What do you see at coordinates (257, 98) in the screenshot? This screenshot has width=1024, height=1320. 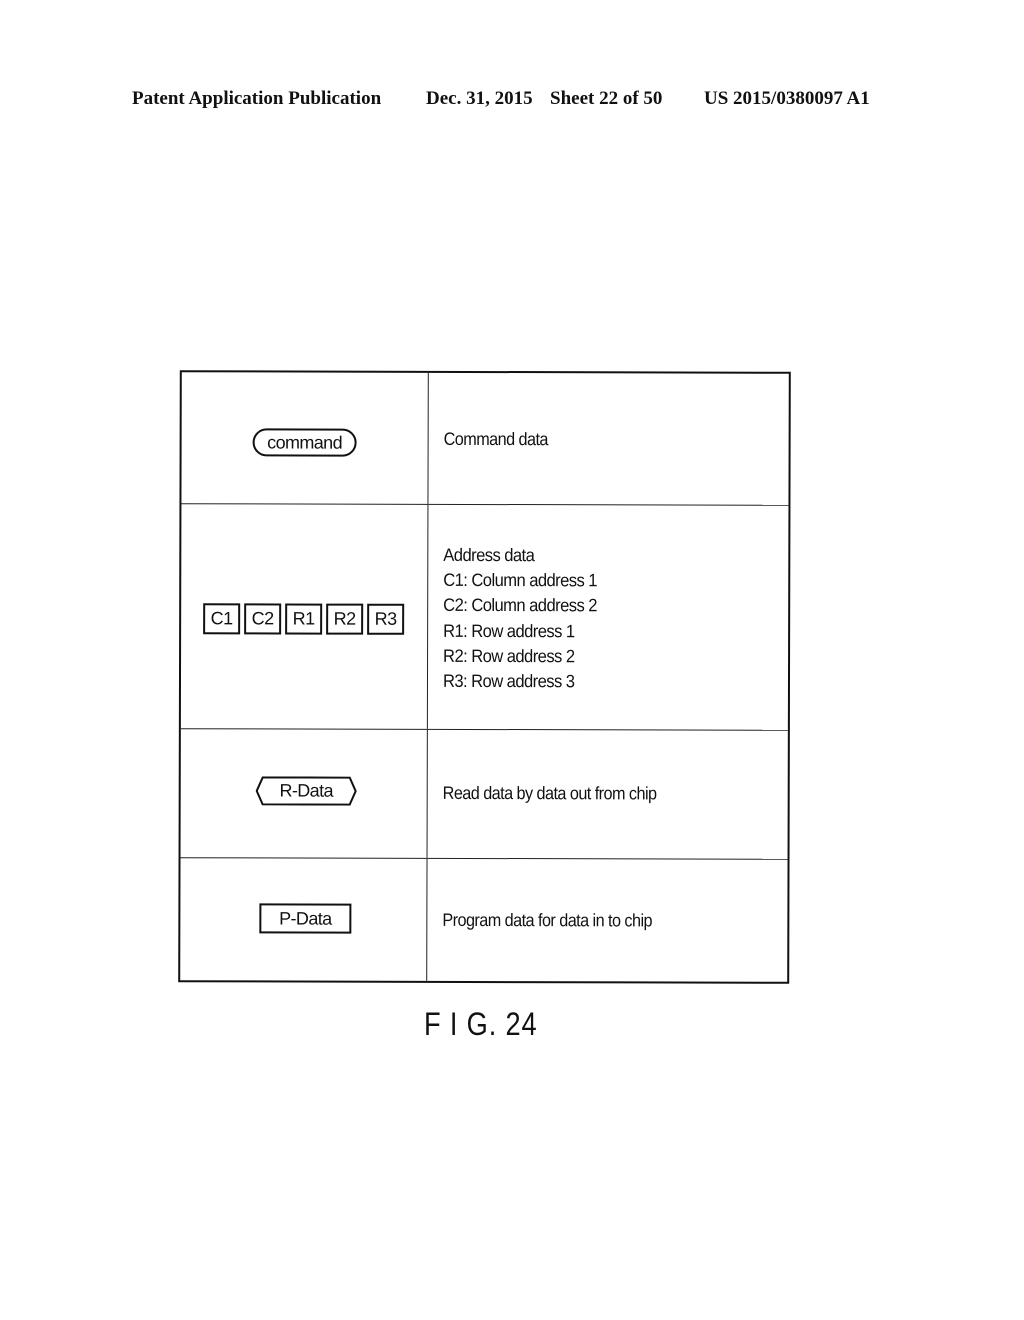 I see `publication-title: Patent Application Publication` at bounding box center [257, 98].